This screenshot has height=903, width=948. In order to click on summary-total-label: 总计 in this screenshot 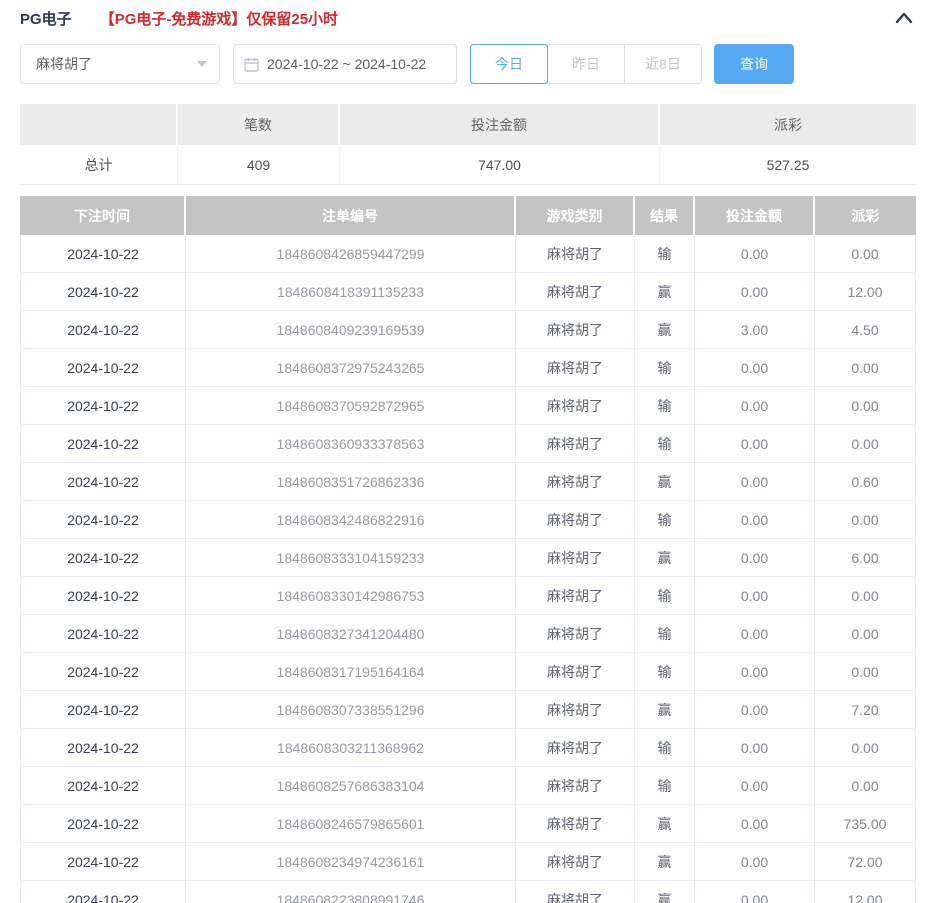, I will do `click(99, 165)`.